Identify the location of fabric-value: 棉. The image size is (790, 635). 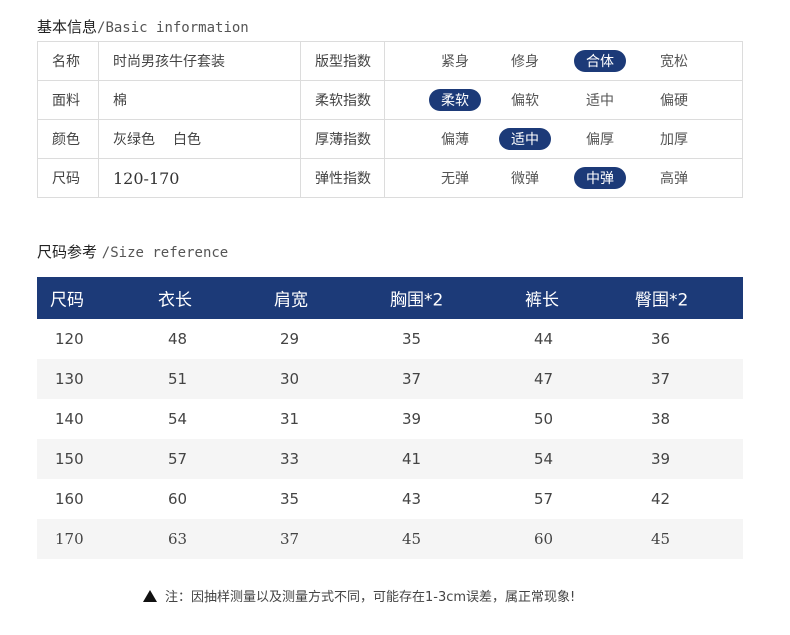
(199, 100).